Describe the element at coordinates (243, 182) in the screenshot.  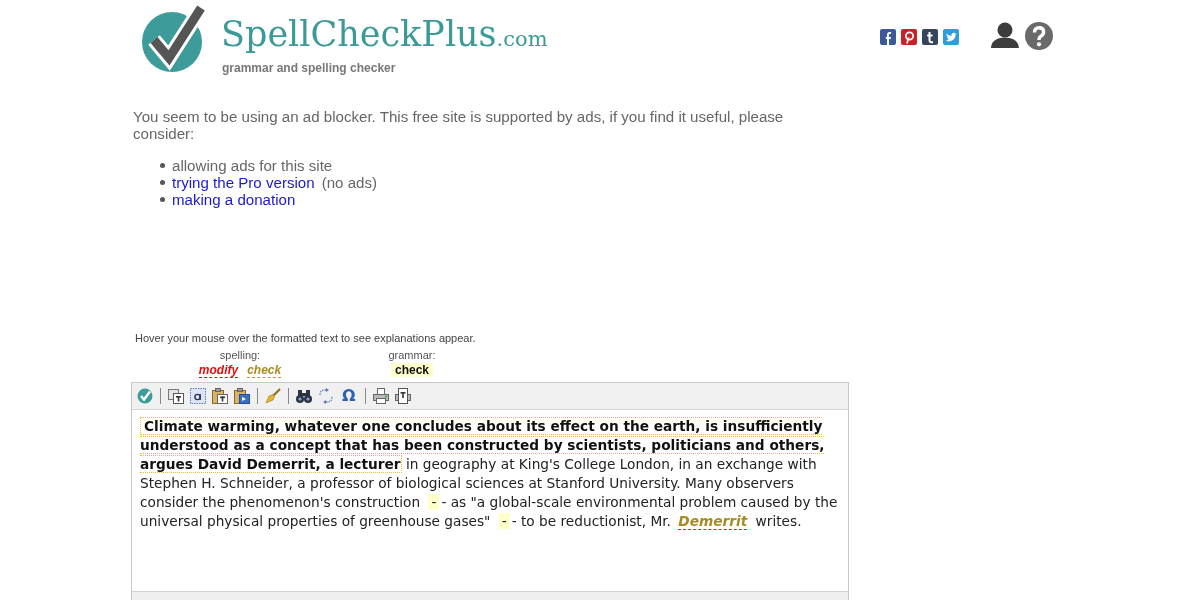
I see `option-link: trying the Pro version` at that location.